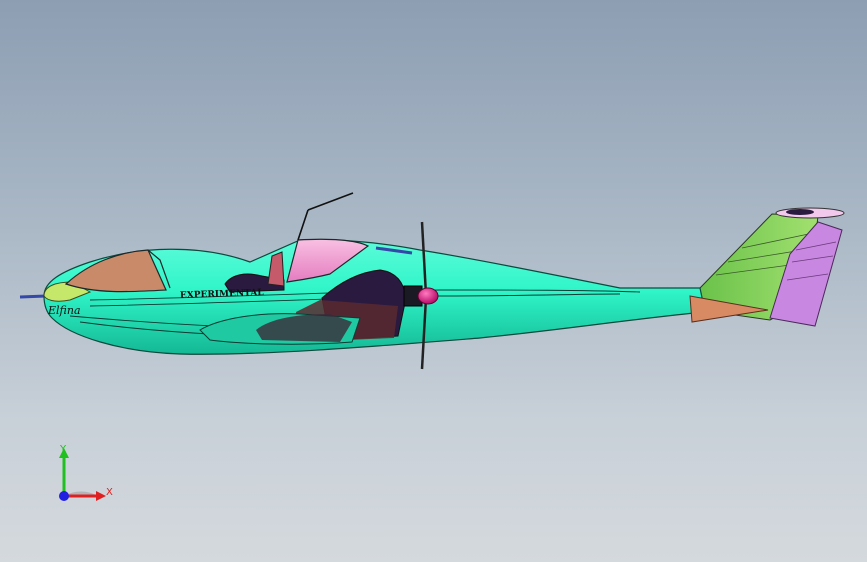  I want to click on y-axis-label: Y, so click(63, 449).